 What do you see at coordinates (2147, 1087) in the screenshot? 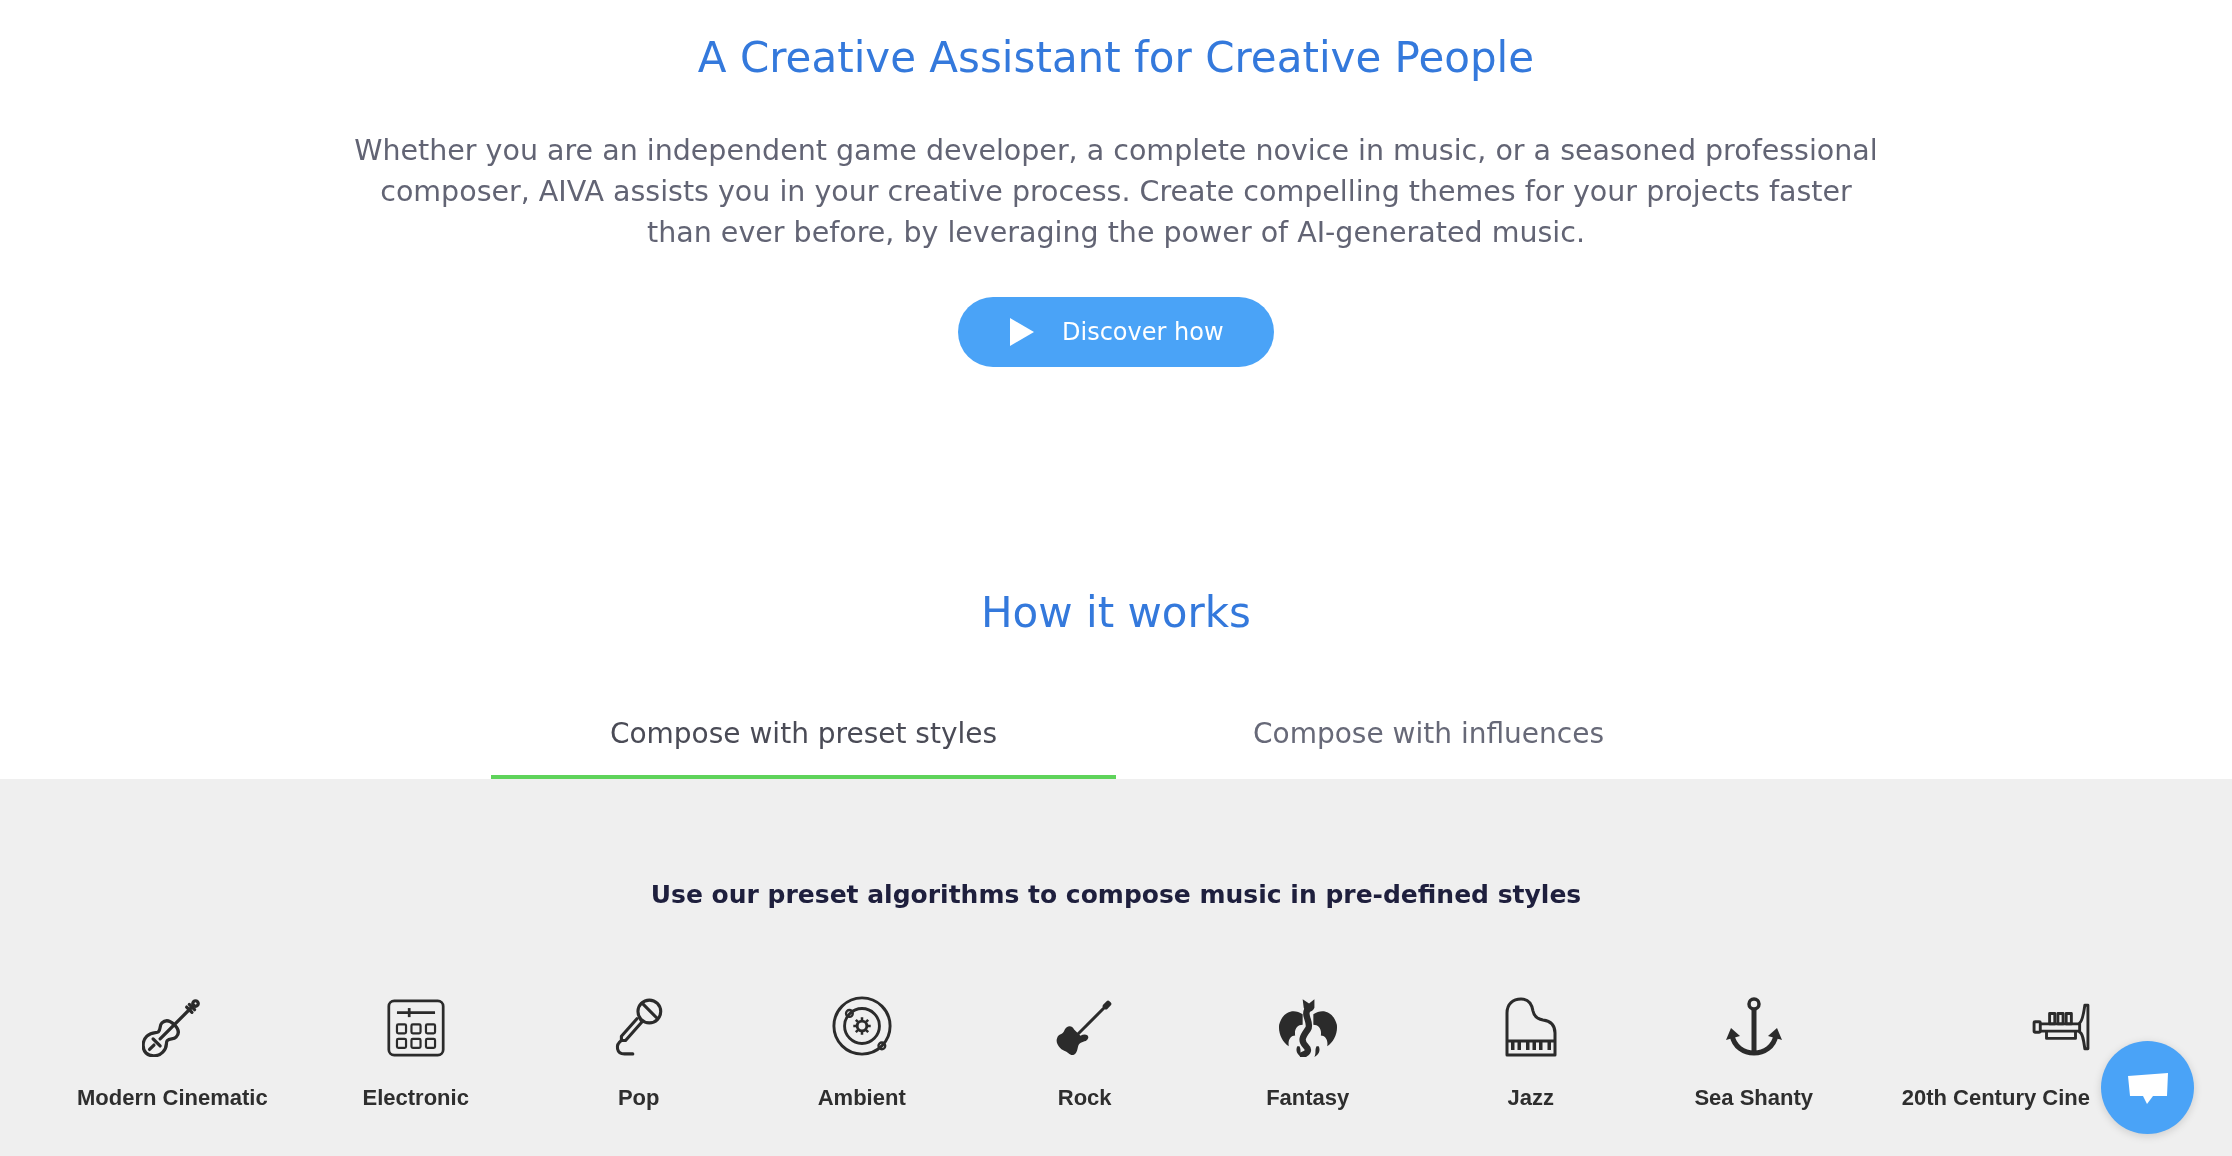
I see `speech-bubble-icon` at bounding box center [2147, 1087].